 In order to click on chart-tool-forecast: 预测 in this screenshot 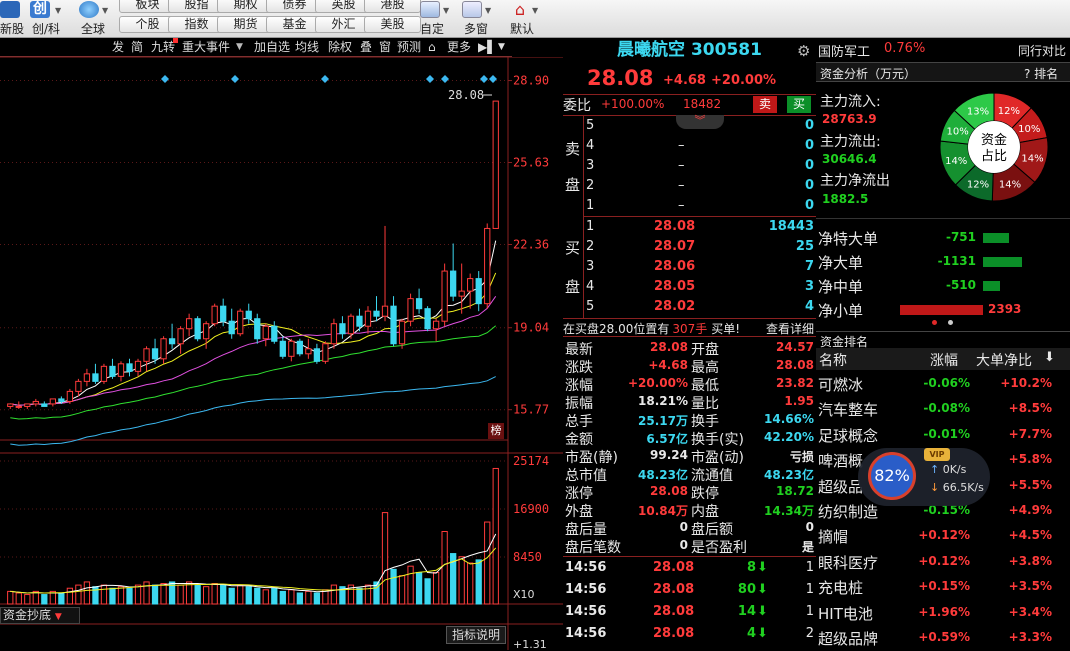, I will do `click(409, 47)`.